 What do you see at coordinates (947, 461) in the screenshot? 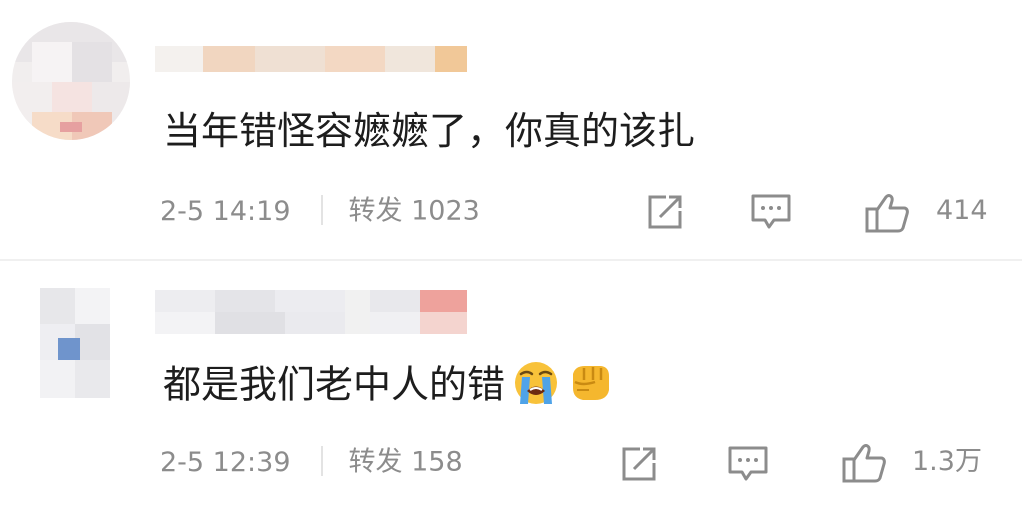
I see `like-count: 1.3万` at bounding box center [947, 461].